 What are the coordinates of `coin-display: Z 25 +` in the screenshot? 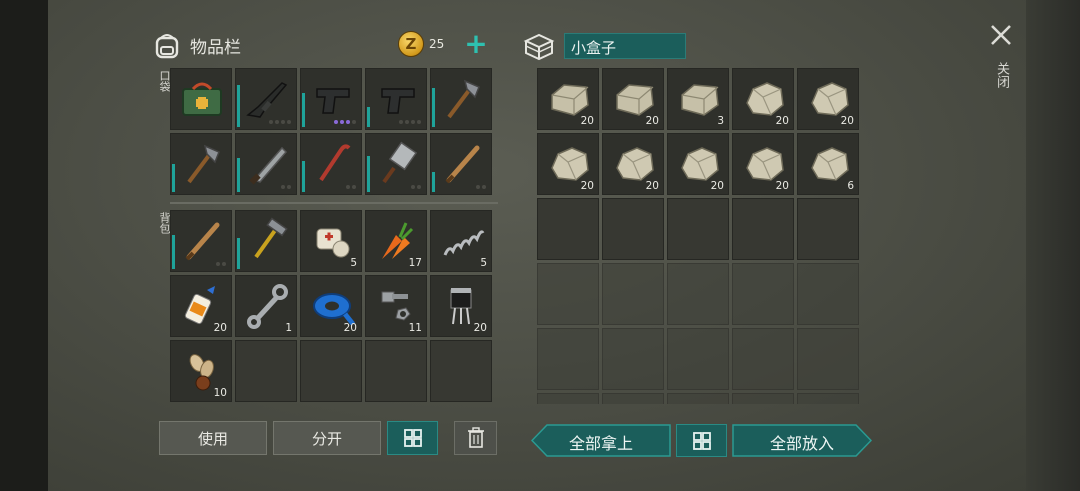 It's located at (443, 44).